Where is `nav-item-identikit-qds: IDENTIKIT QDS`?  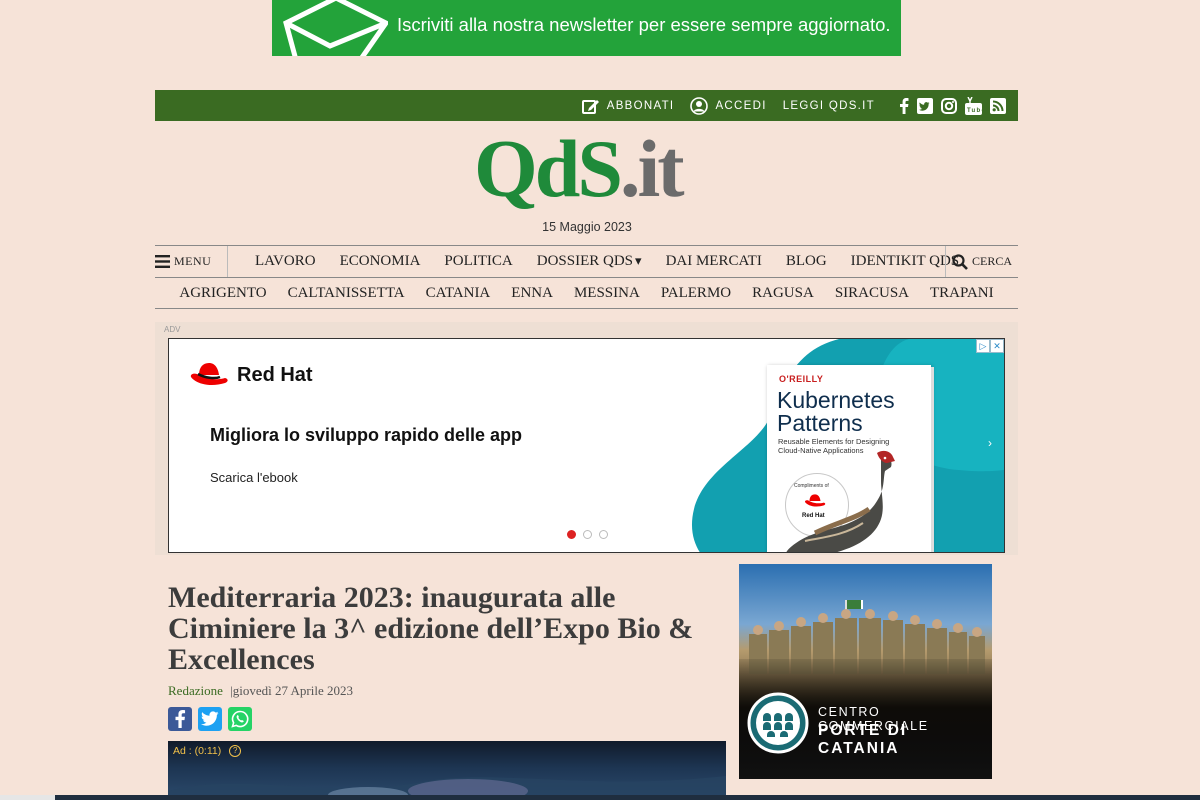 nav-item-identikit-qds: IDENTIKIT QDS is located at coordinates (905, 261).